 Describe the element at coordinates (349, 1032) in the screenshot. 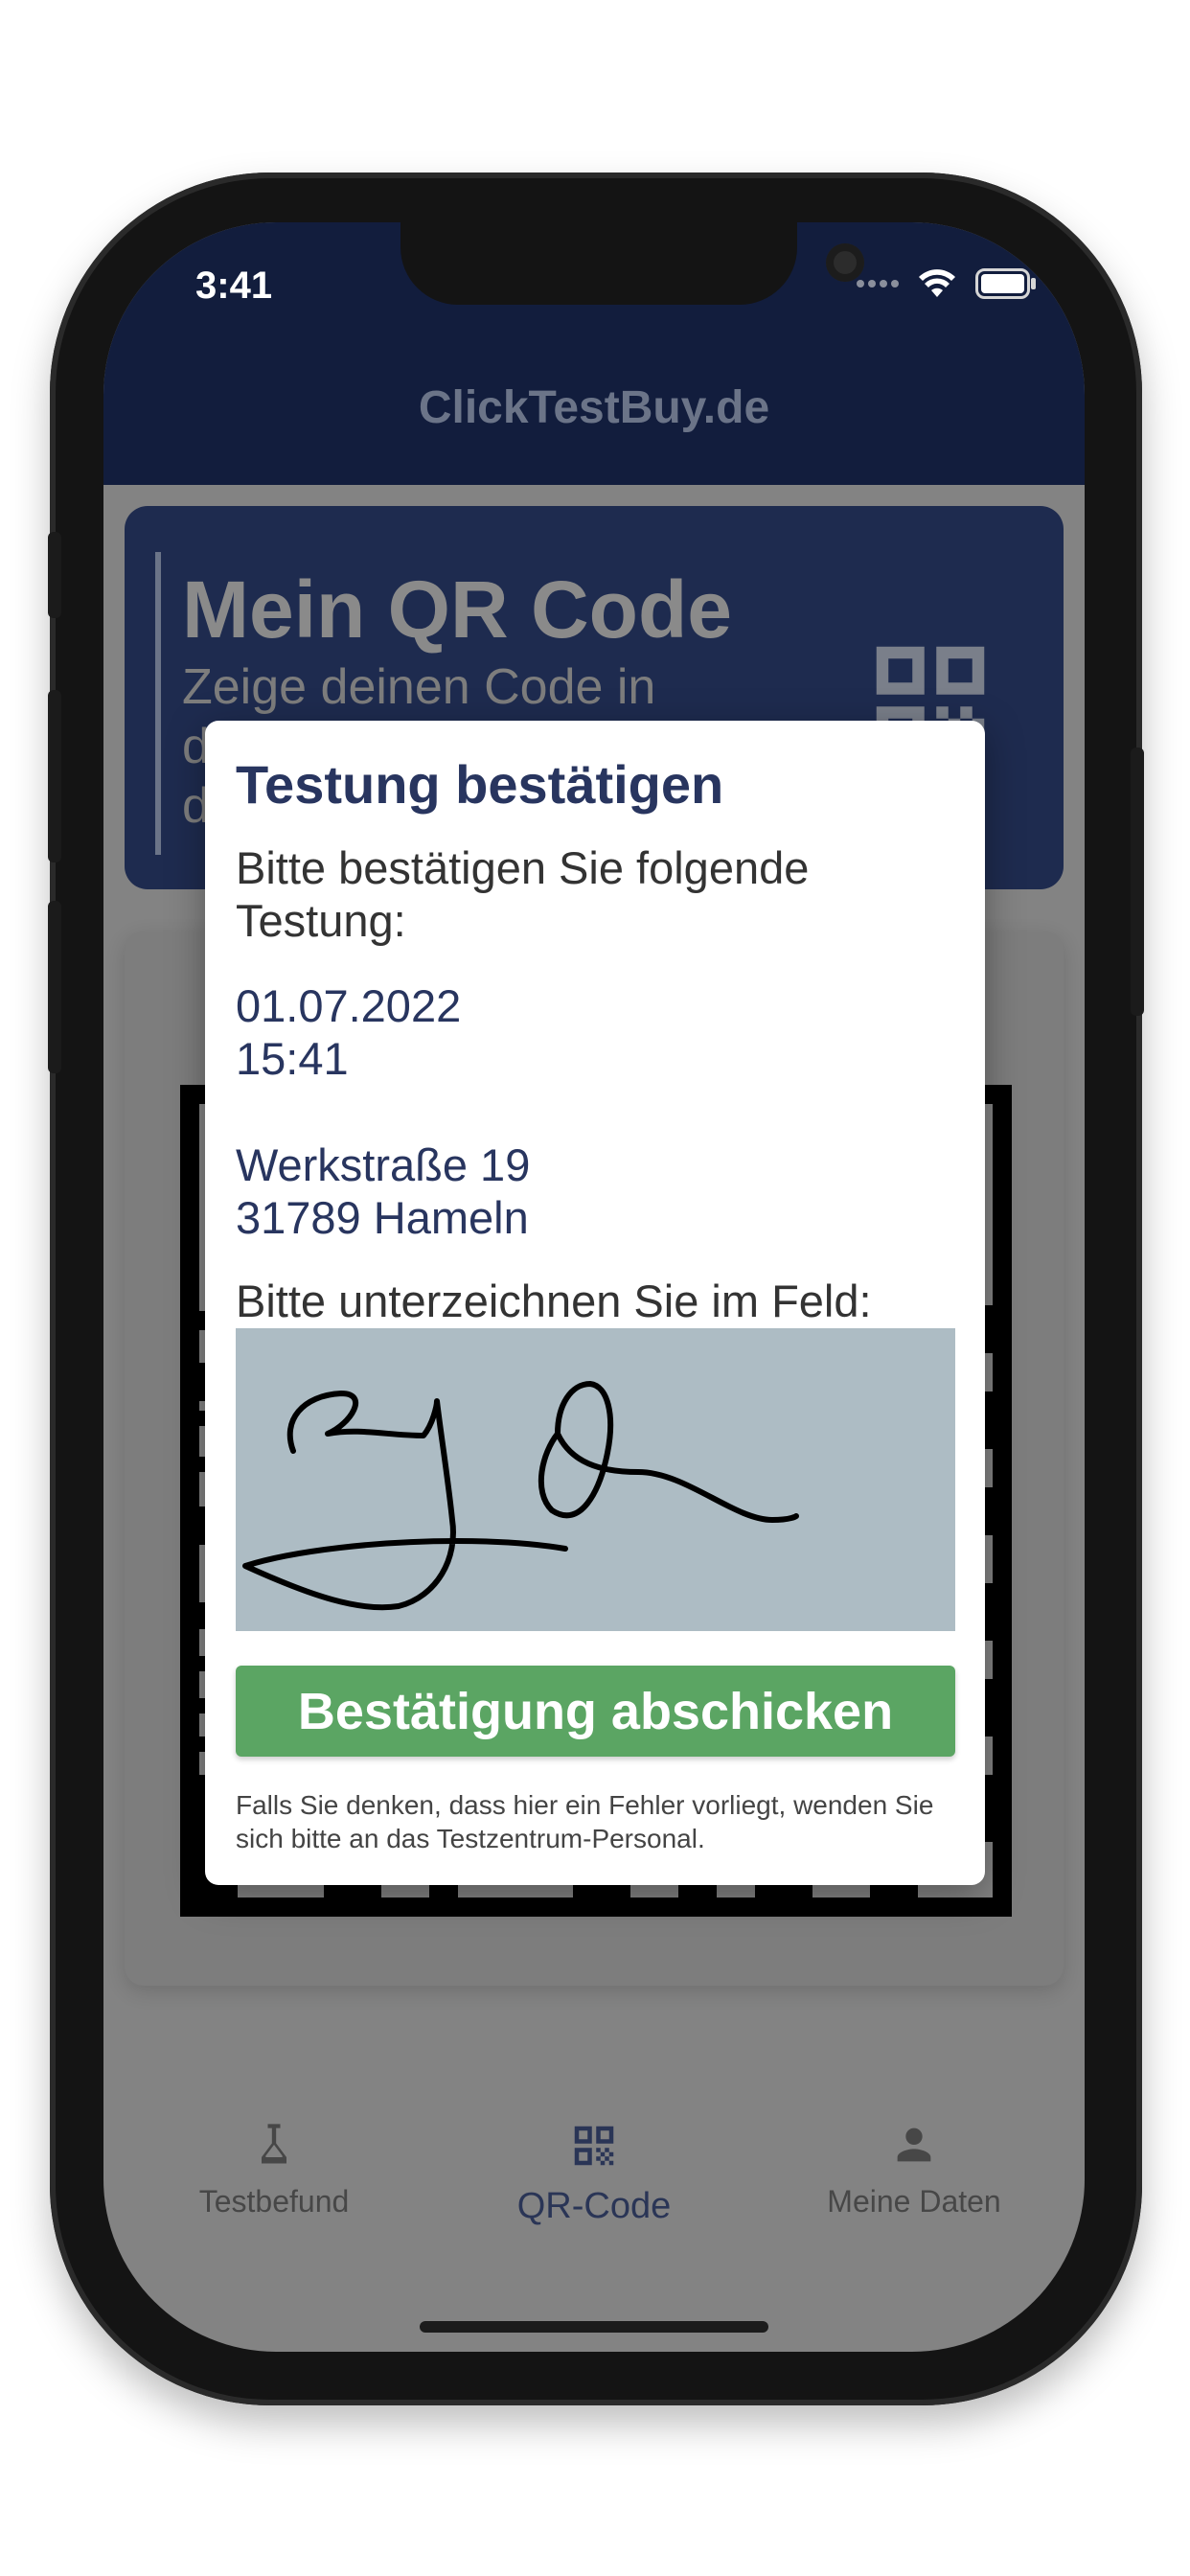

I see `test-datetime: 01.07.2022 15:41` at that location.